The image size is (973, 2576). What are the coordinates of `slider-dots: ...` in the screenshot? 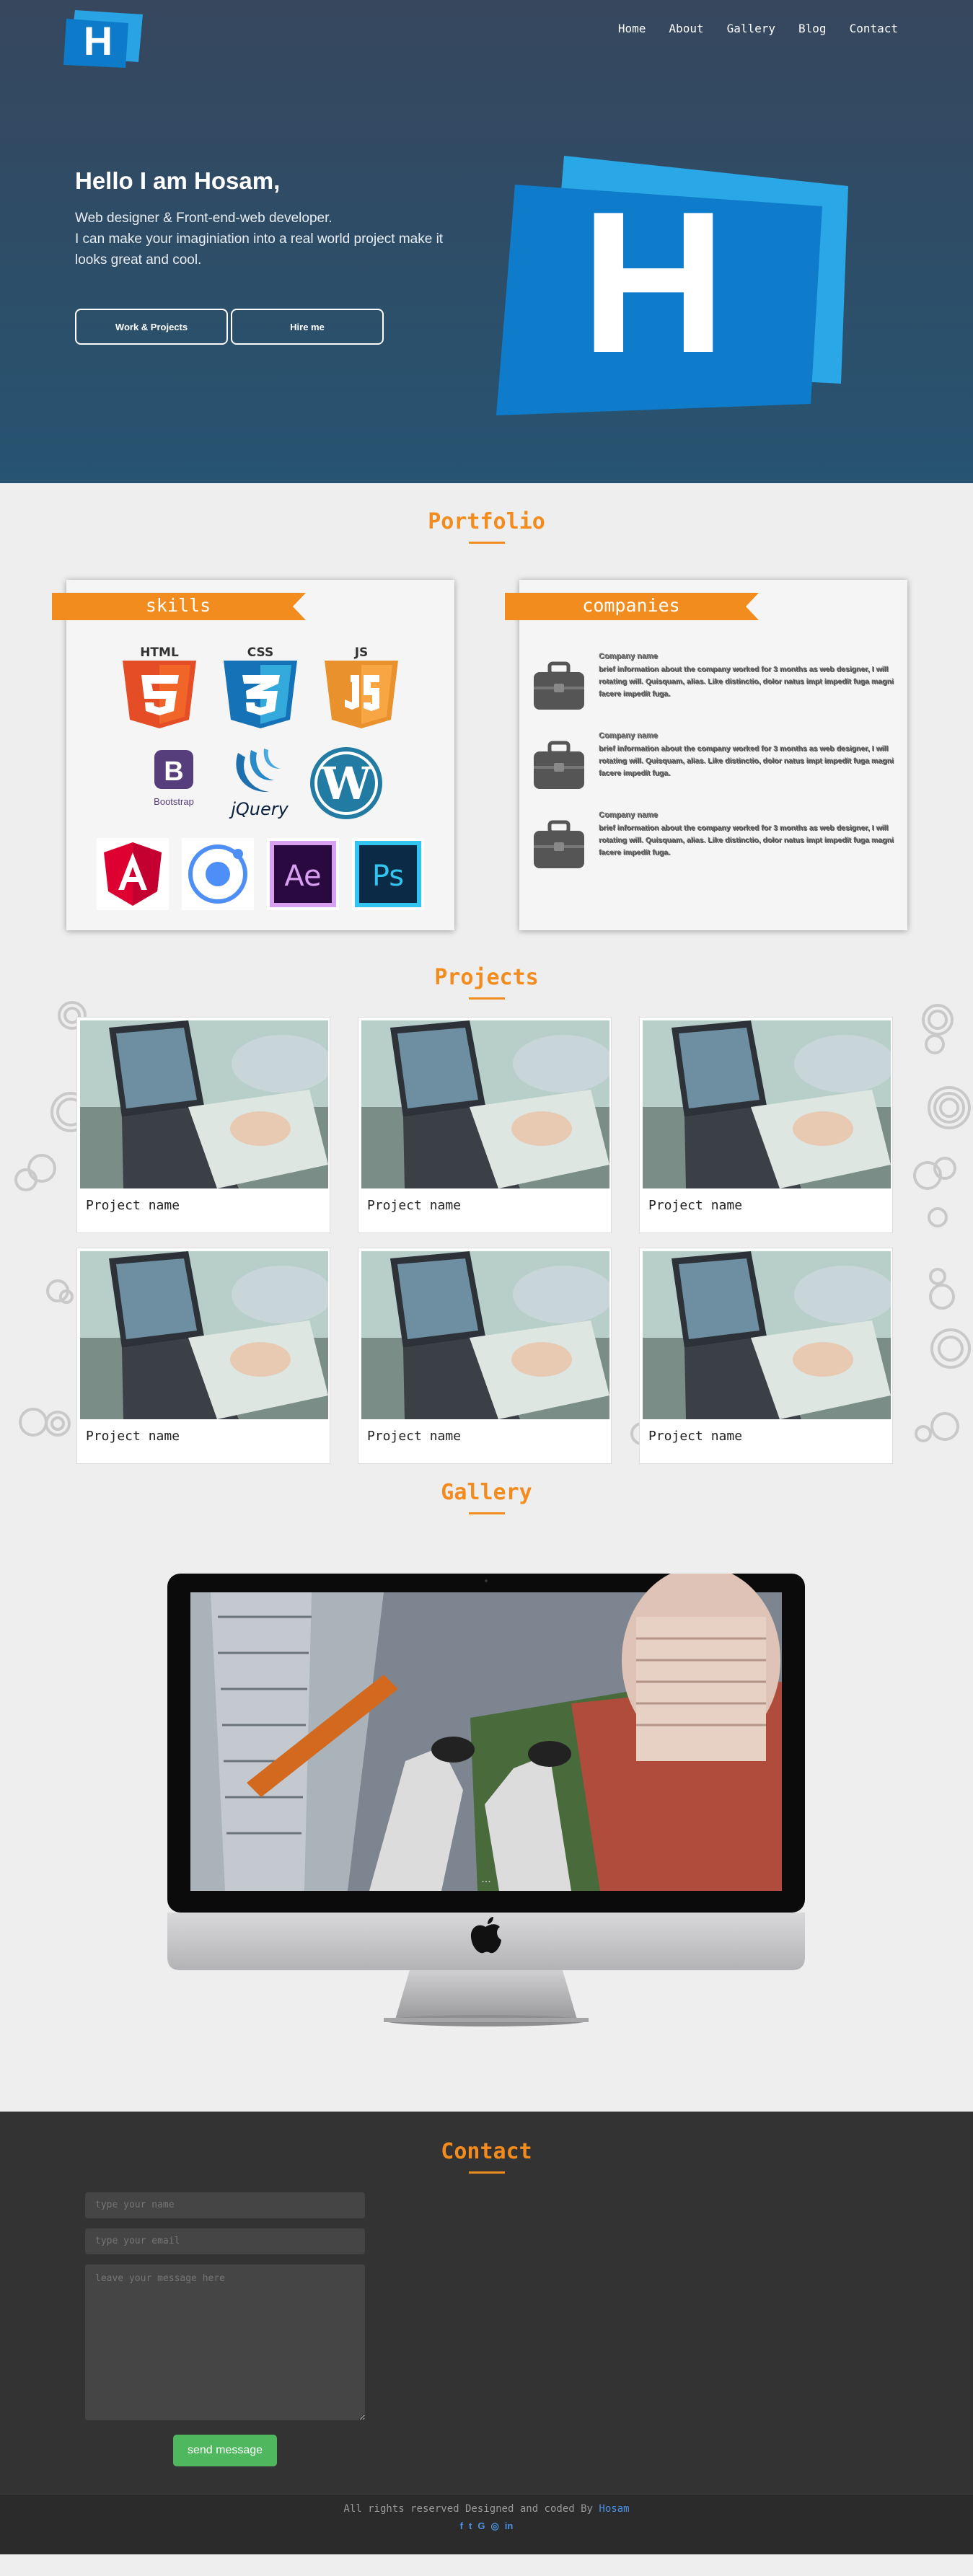 It's located at (485, 1879).